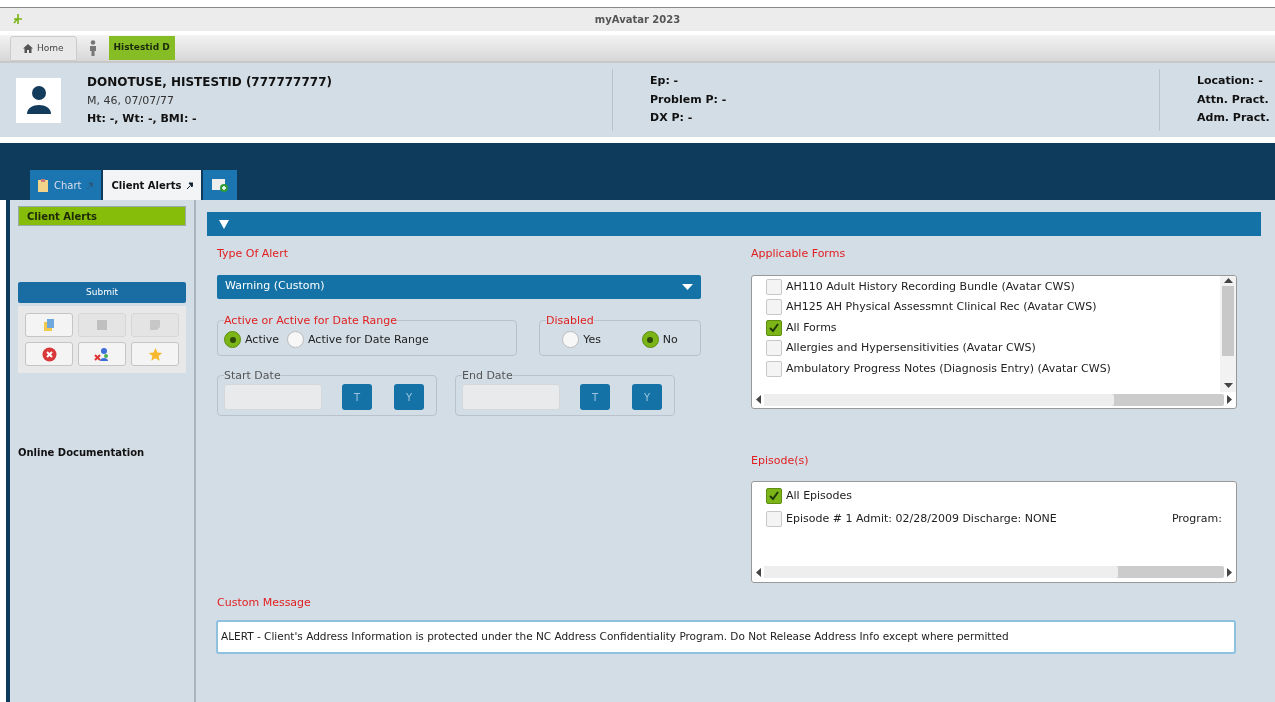 The width and height of the screenshot is (1275, 702). I want to click on patient-demographics: M, 46, 07/07/77, so click(131, 100).